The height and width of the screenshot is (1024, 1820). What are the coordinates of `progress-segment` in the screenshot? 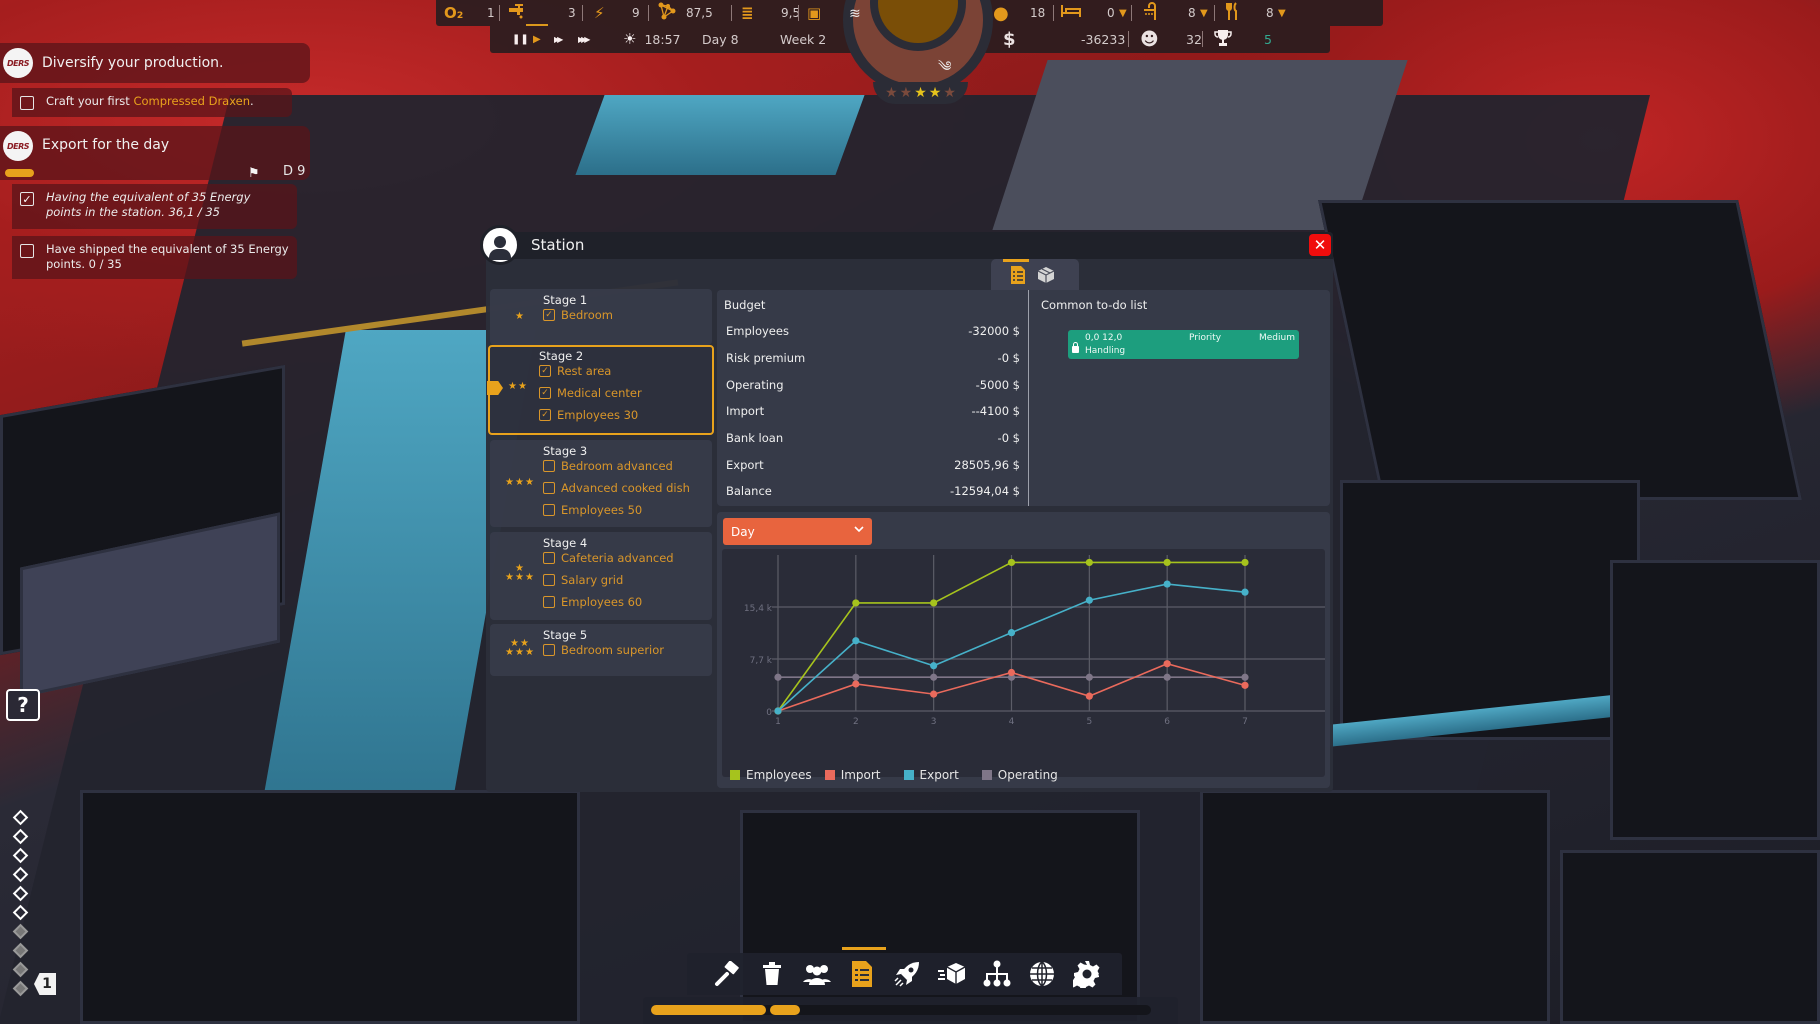 It's located at (785, 1010).